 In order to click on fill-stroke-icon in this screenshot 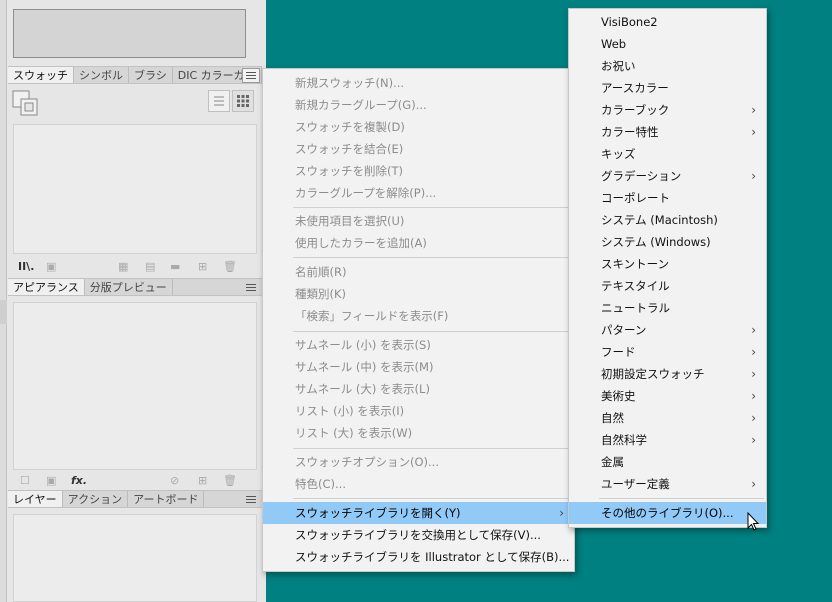, I will do `click(27, 105)`.